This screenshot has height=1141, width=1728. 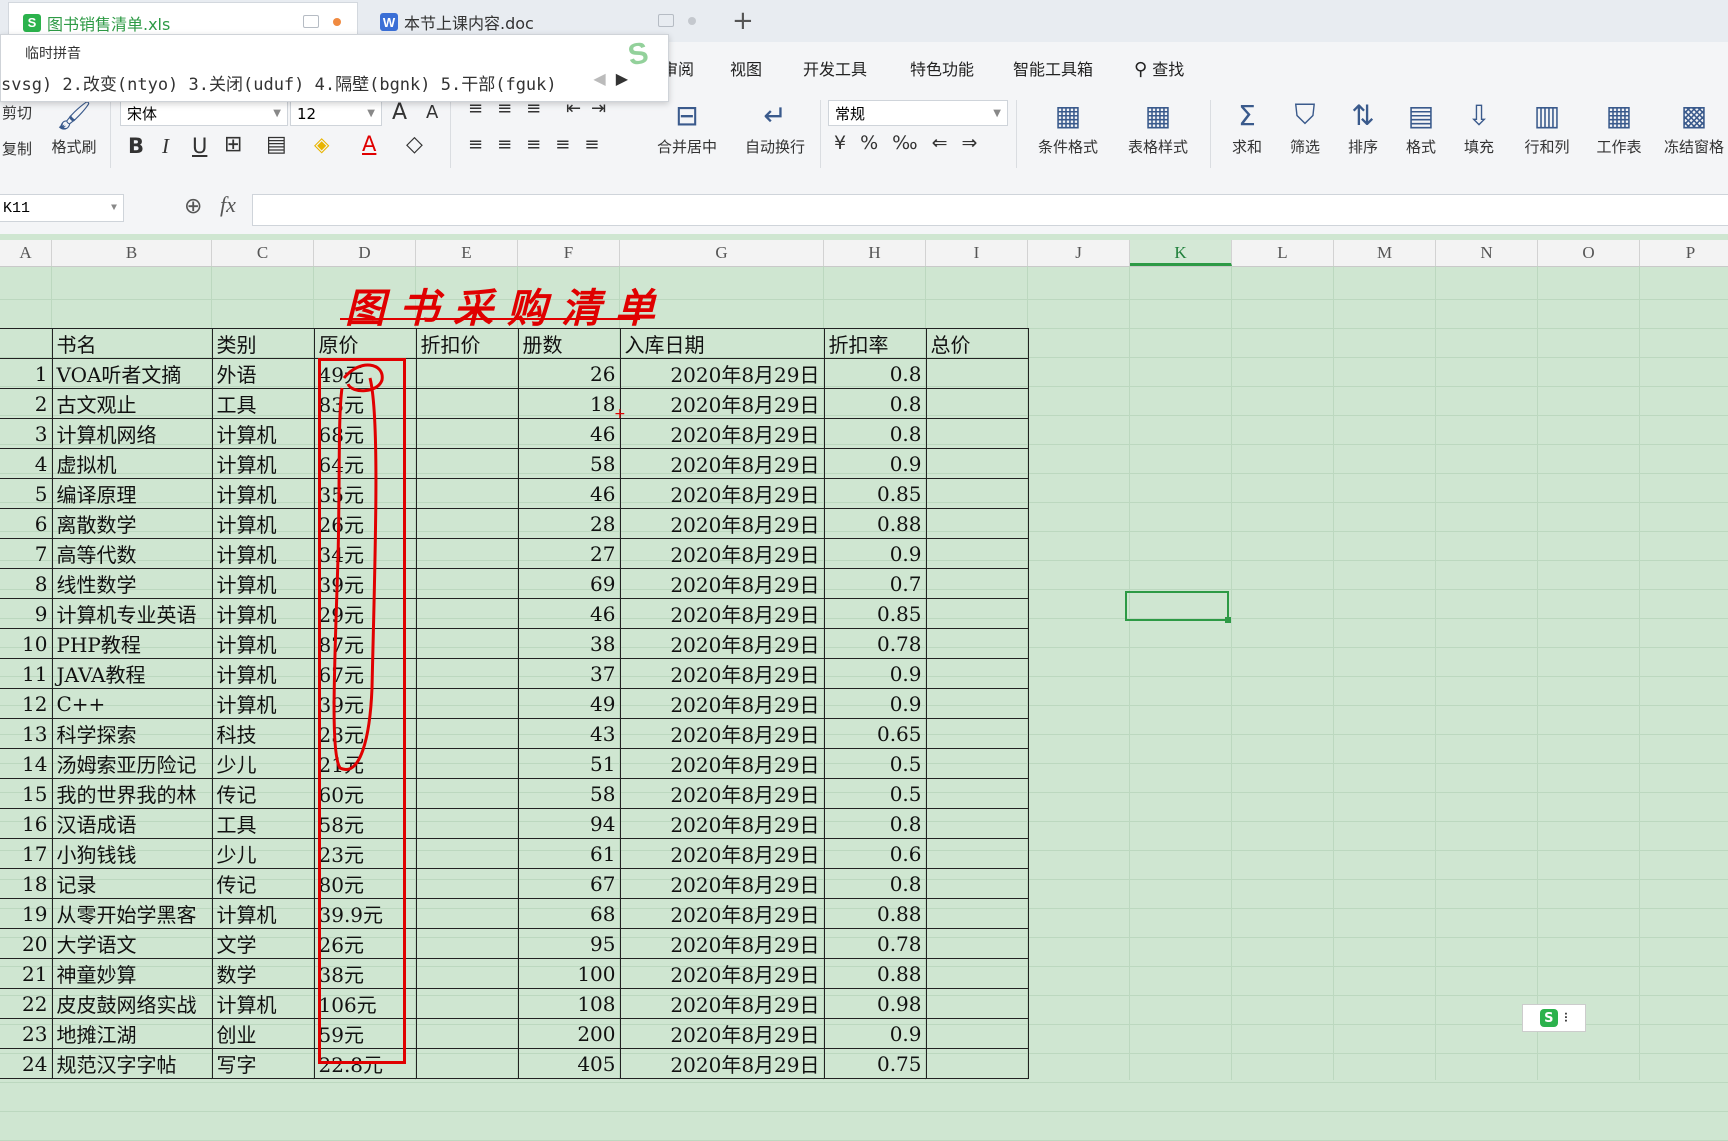 I want to click on header-cell-discount-rate: 折扣率, so click(x=875, y=343).